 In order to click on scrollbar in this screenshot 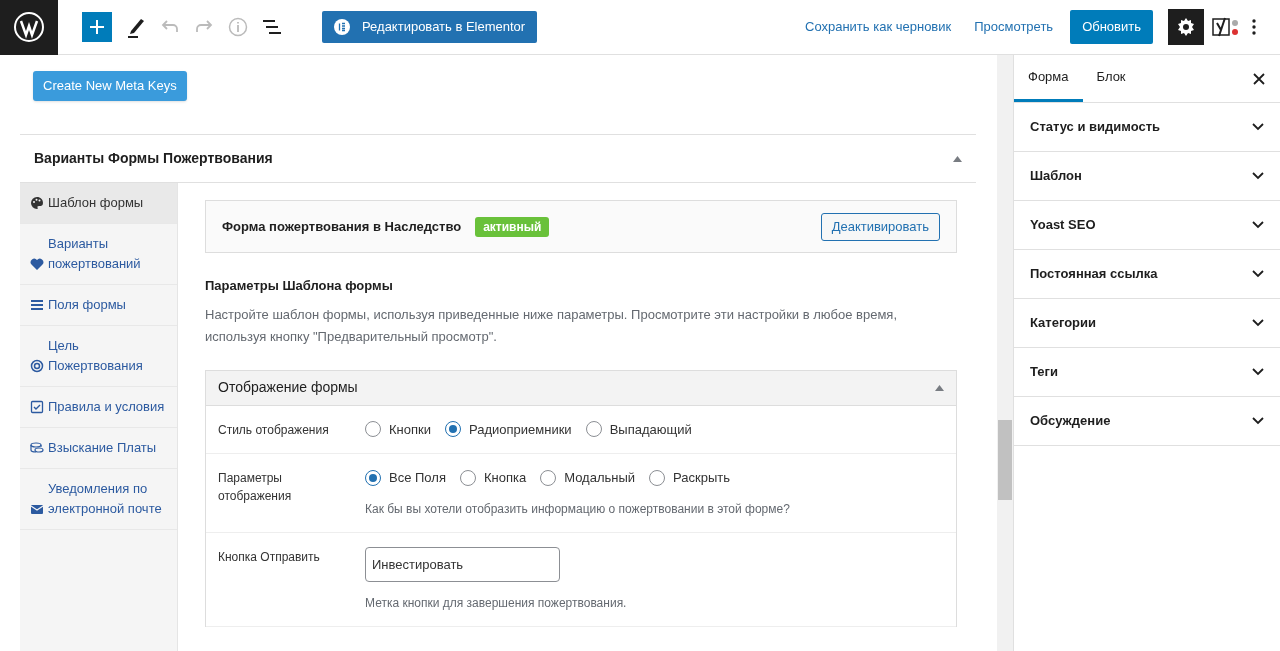, I will do `click(1005, 353)`.